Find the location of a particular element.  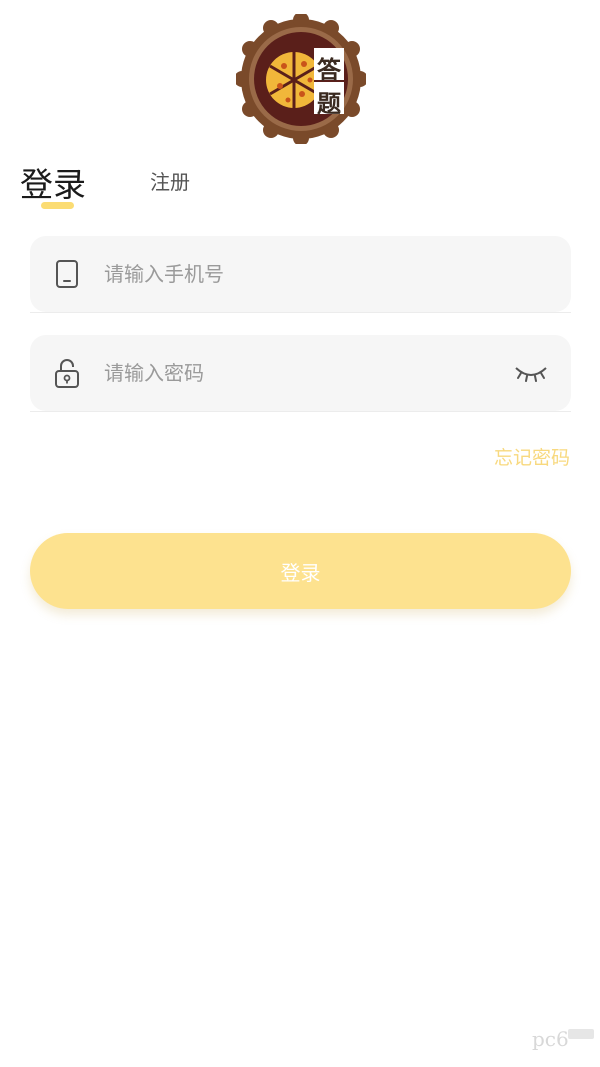

logo-text-bottom: 题 is located at coordinates (329, 104).